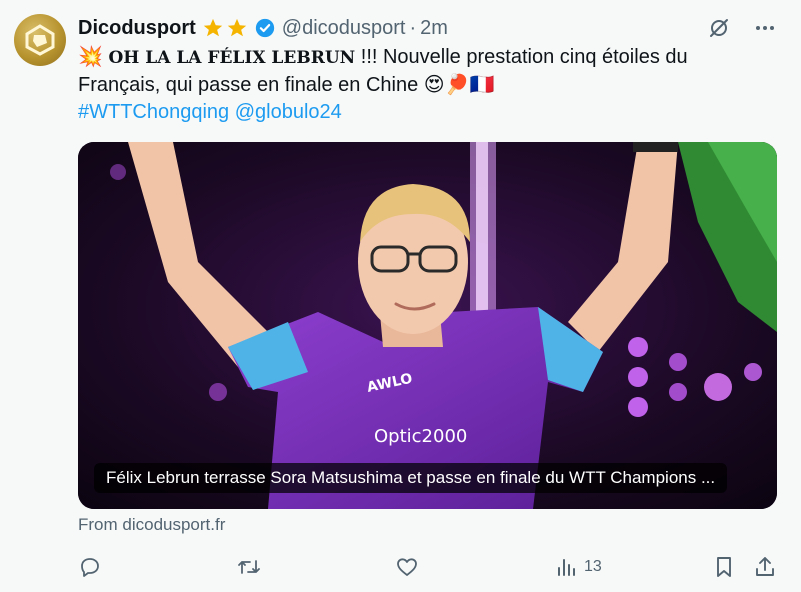  Describe the element at coordinates (151, 525) in the screenshot. I see `link-source: From dicodusport.fr` at that location.